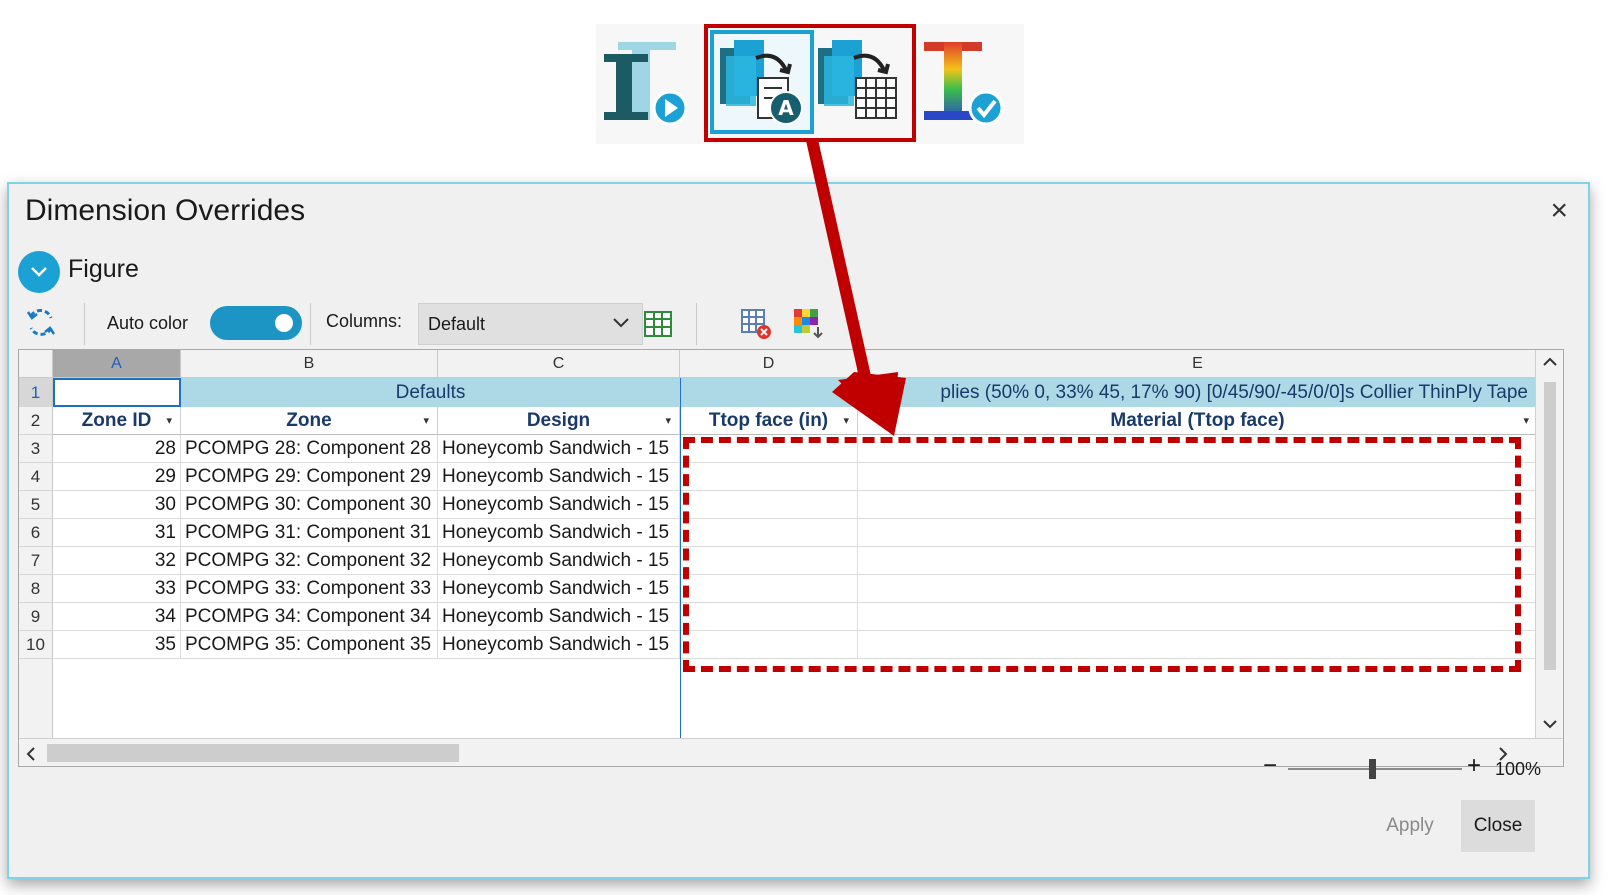  I want to click on ribbon-icon-strip: A, so click(810, 84).